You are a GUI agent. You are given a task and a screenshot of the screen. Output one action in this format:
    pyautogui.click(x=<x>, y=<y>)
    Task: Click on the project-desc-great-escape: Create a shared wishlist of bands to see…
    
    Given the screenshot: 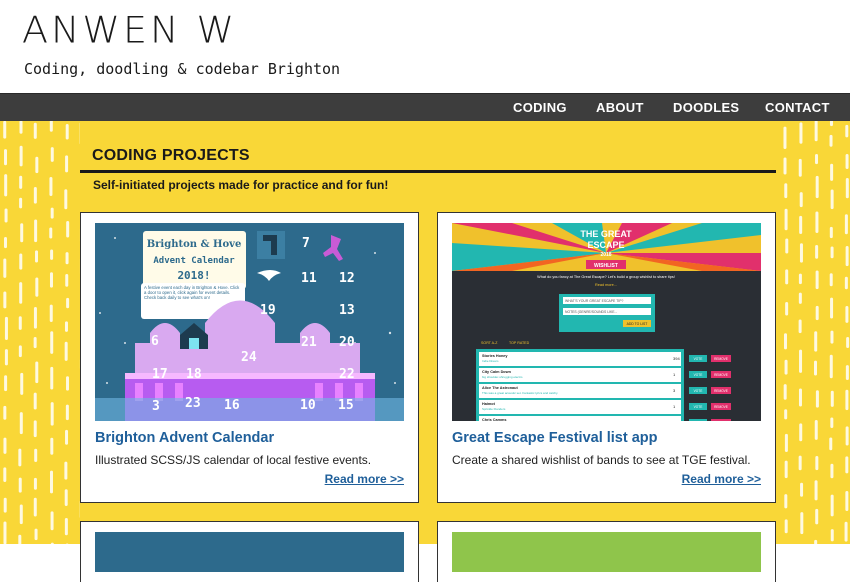 What is the action you would take?
    pyautogui.click(x=601, y=460)
    